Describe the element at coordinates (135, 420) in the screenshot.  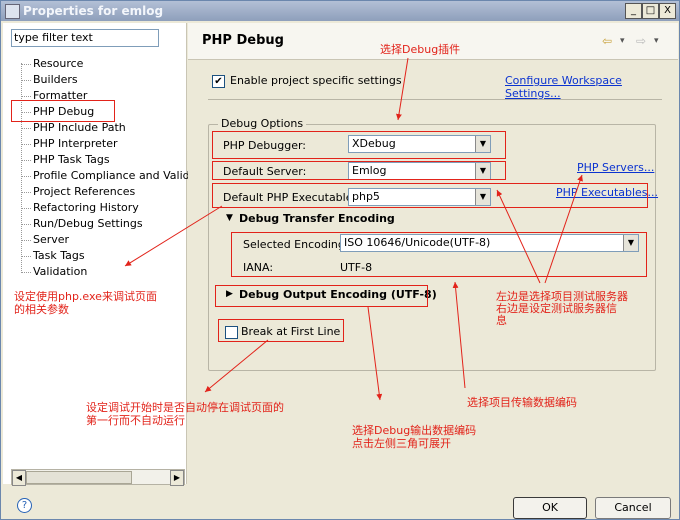
I see `note-break-2: 第一行而不自动运行` at that location.